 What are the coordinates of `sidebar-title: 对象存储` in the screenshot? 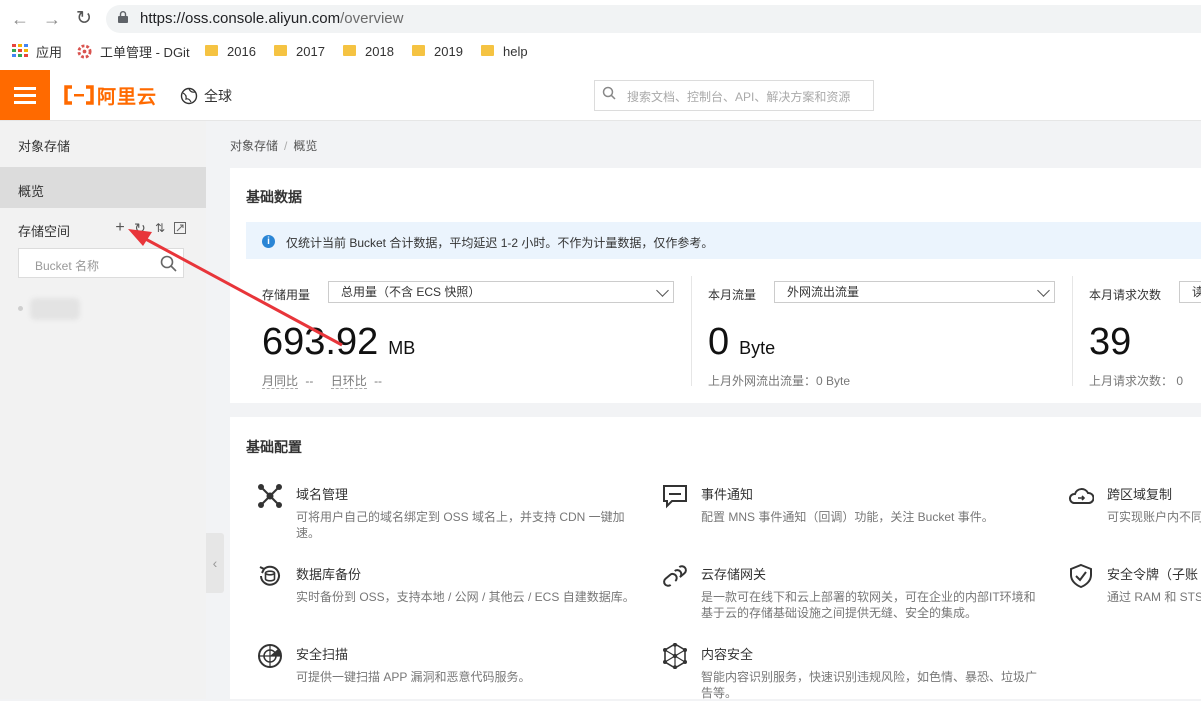 It's located at (44, 146).